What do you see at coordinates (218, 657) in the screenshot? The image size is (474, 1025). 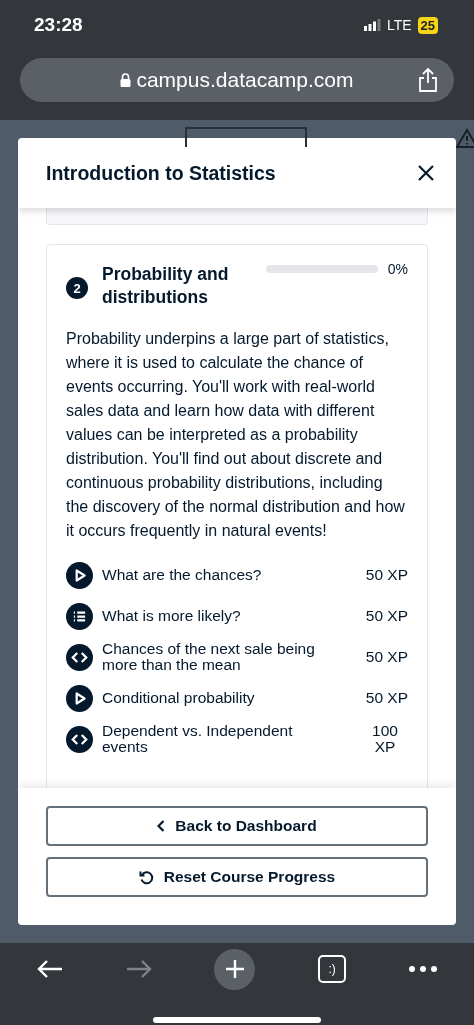 I see `lesson-title: Chances of the next sale being more than the mean` at bounding box center [218, 657].